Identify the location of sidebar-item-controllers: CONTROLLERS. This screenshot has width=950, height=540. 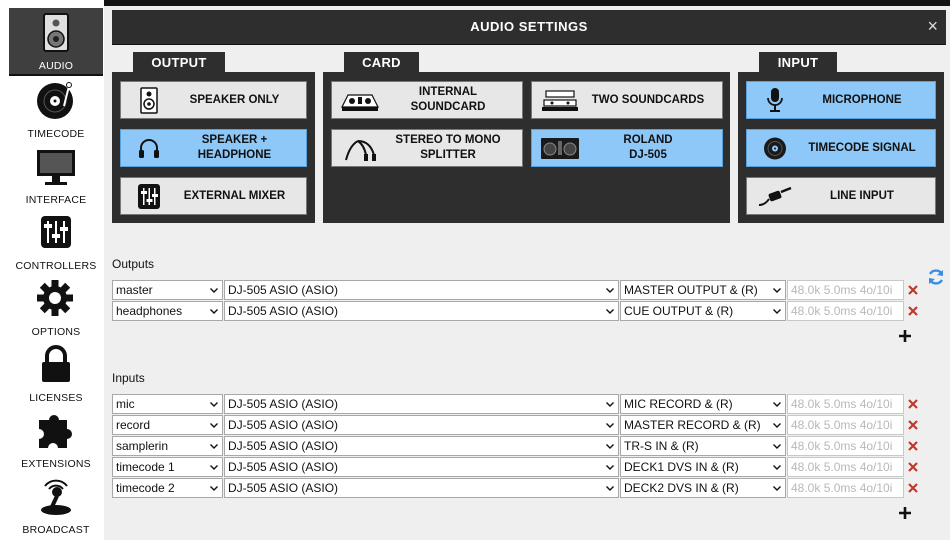
(56, 241).